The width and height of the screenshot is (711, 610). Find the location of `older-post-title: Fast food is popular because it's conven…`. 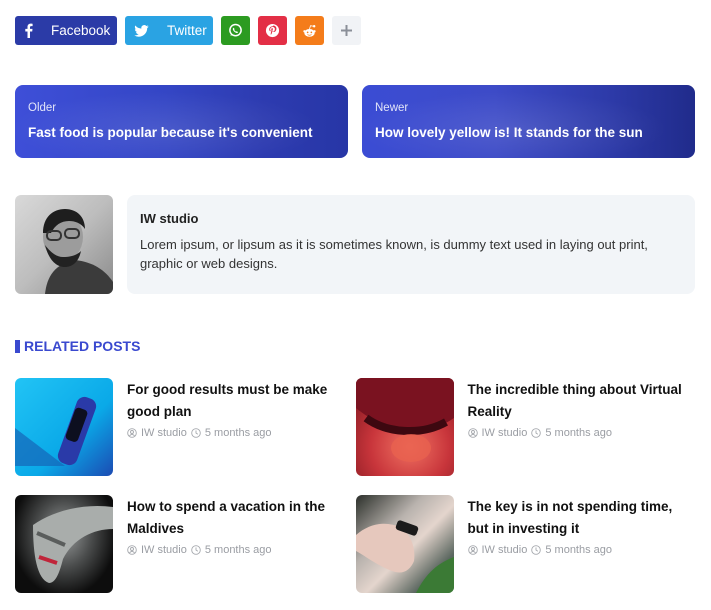

older-post-title: Fast food is popular because it's conven… is located at coordinates (170, 132).